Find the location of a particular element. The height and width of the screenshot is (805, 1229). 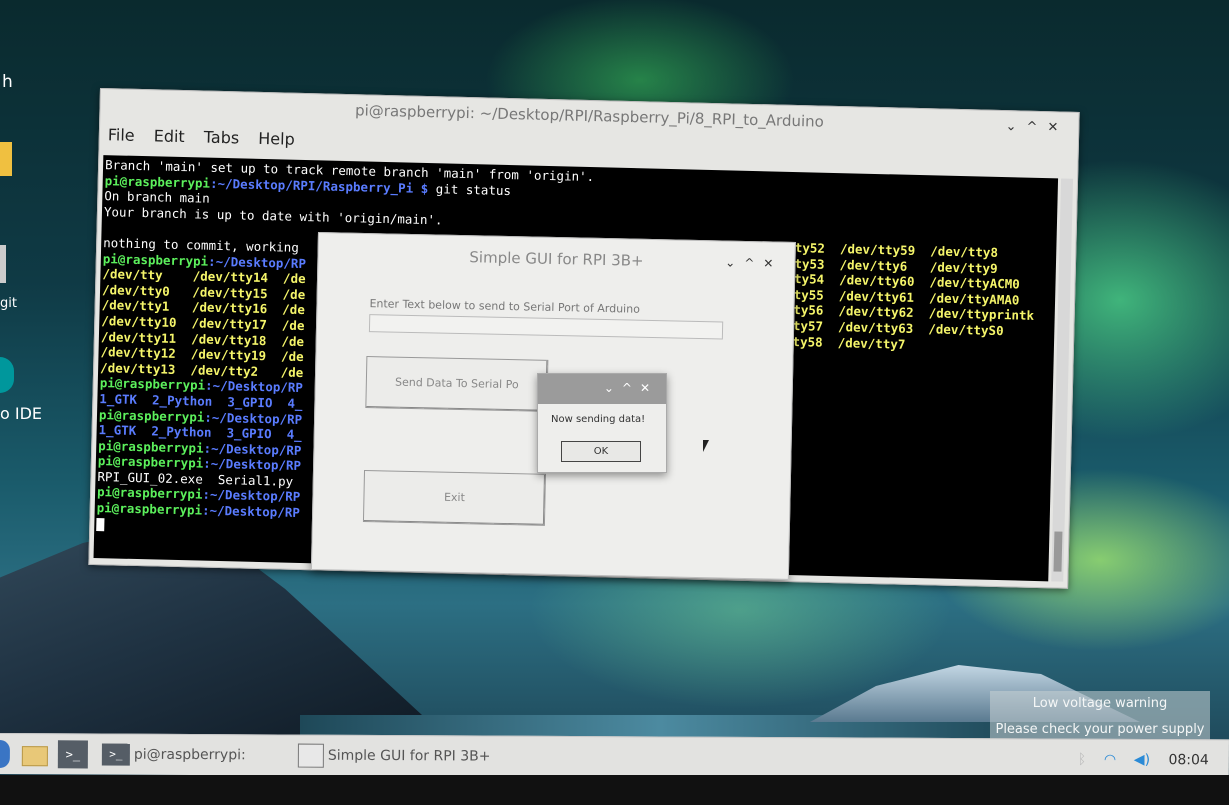

menu-globe-icon is located at coordinates (5, 754).